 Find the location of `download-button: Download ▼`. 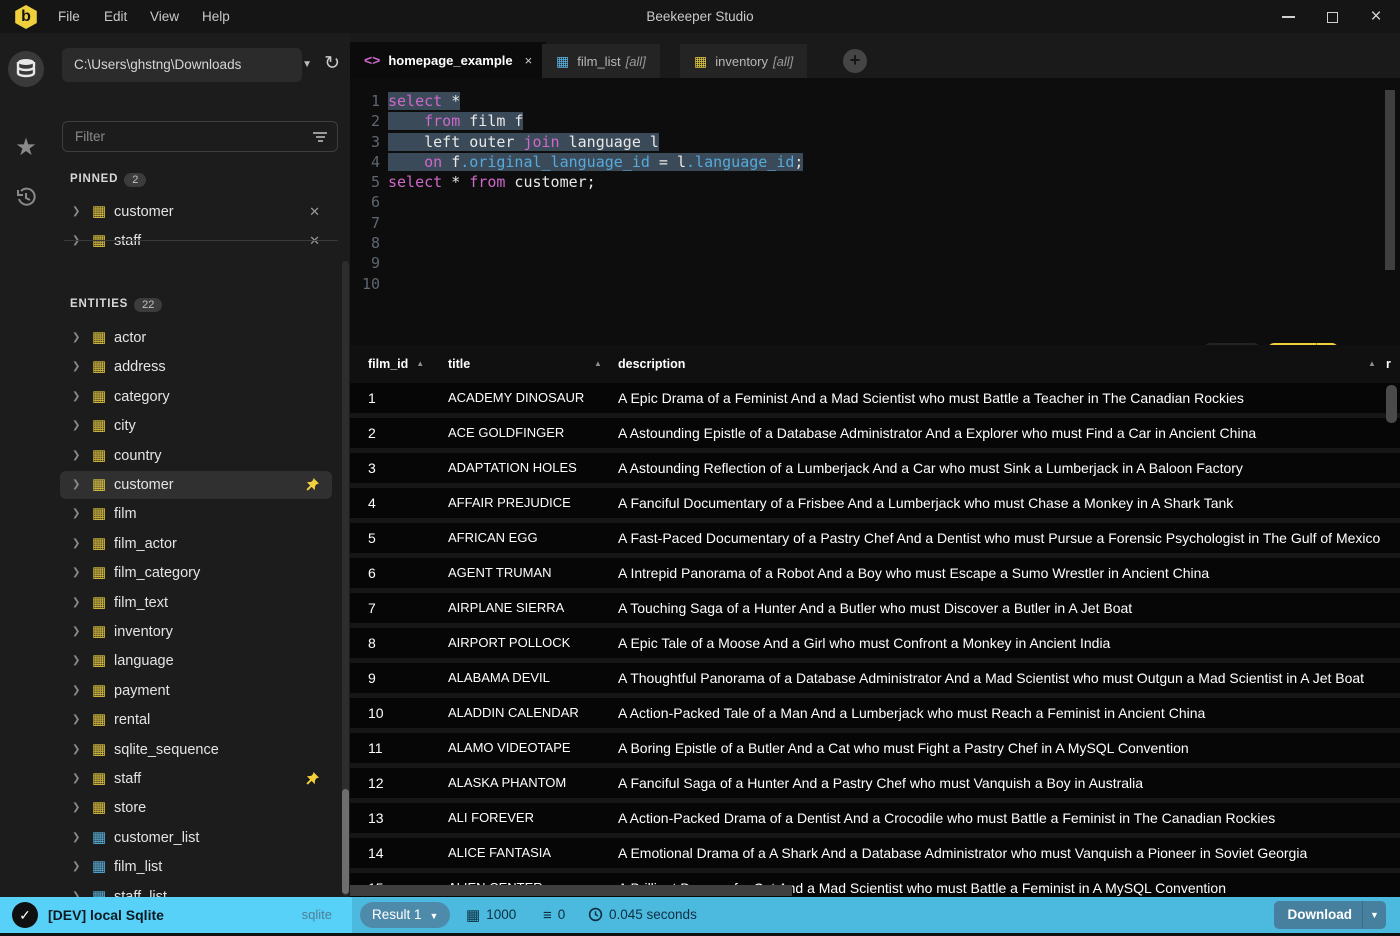

download-button: Download ▼ is located at coordinates (1329, 915).